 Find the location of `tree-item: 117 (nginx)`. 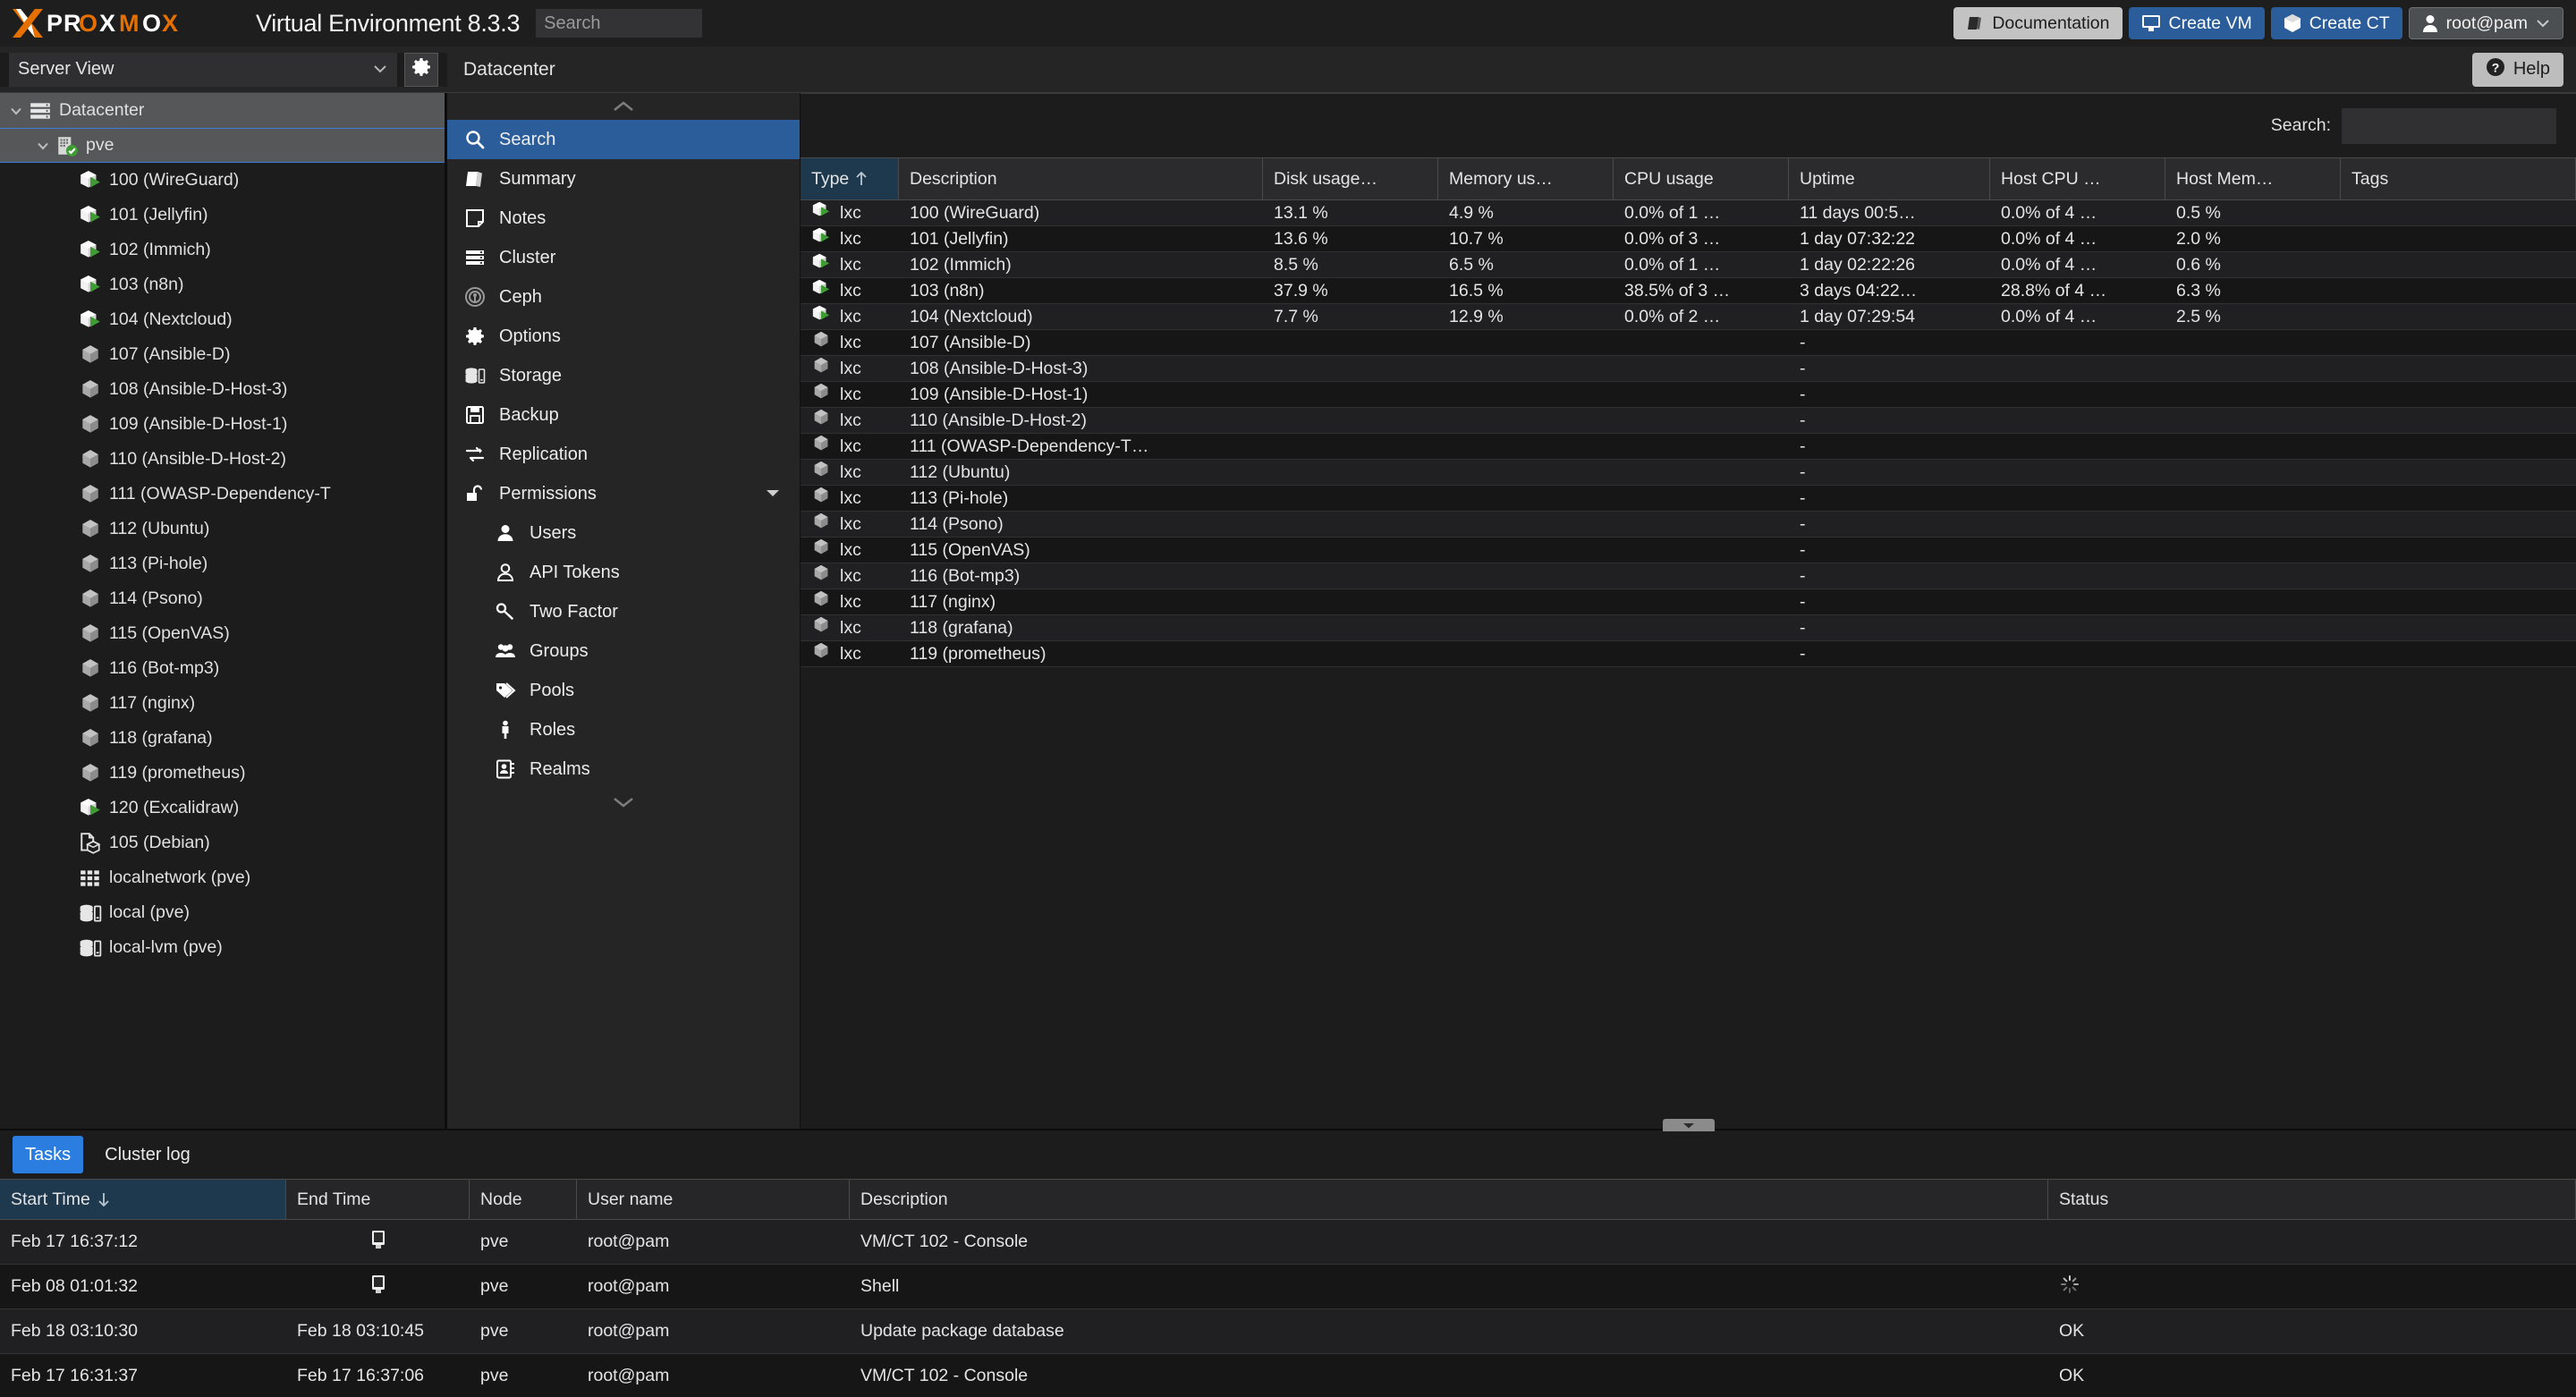

tree-item: 117 (nginx) is located at coordinates (222, 703).